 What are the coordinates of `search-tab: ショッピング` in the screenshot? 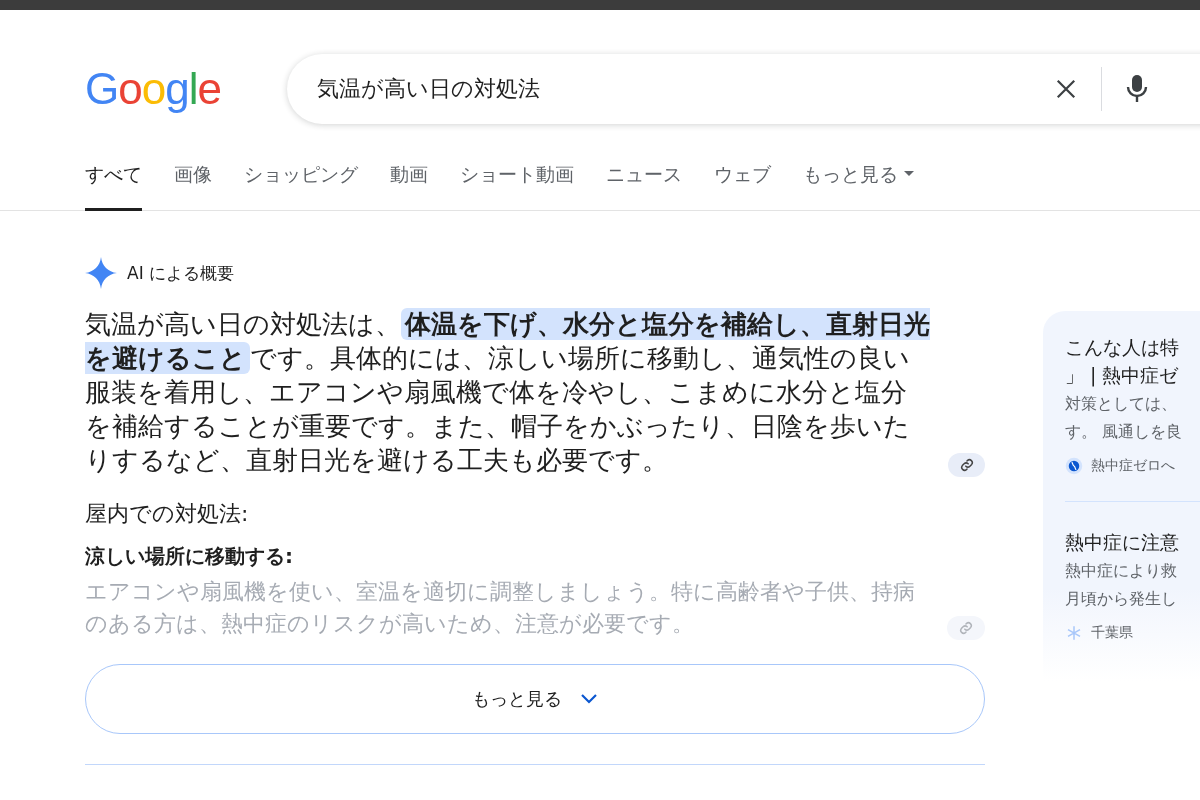 It's located at (301, 175).